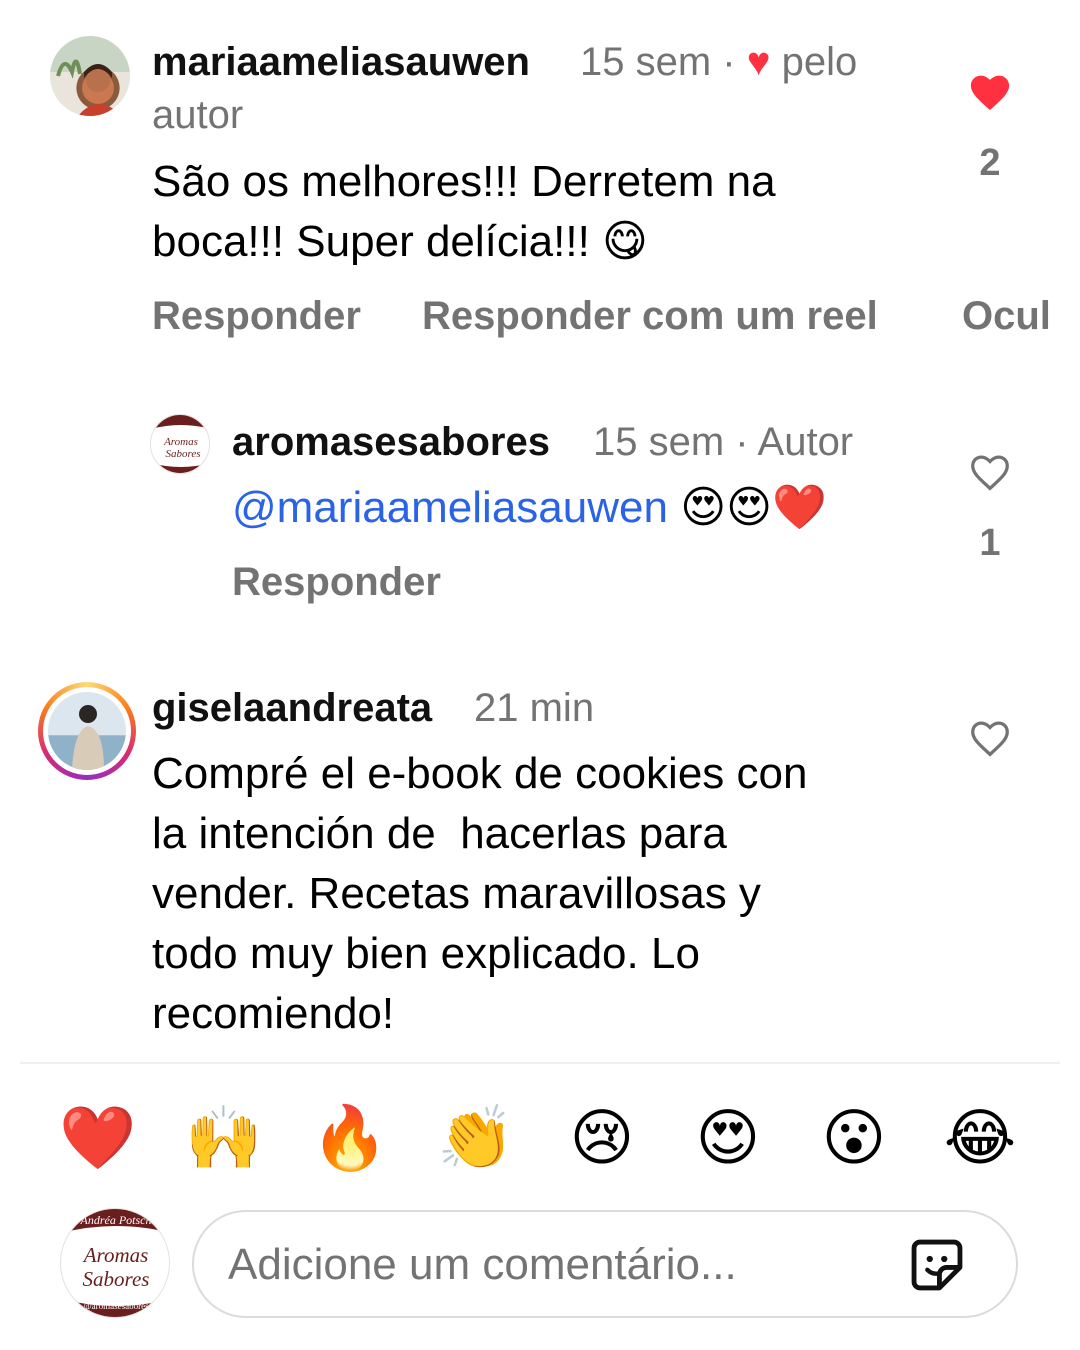  What do you see at coordinates (540, 1063) in the screenshot?
I see `divider` at bounding box center [540, 1063].